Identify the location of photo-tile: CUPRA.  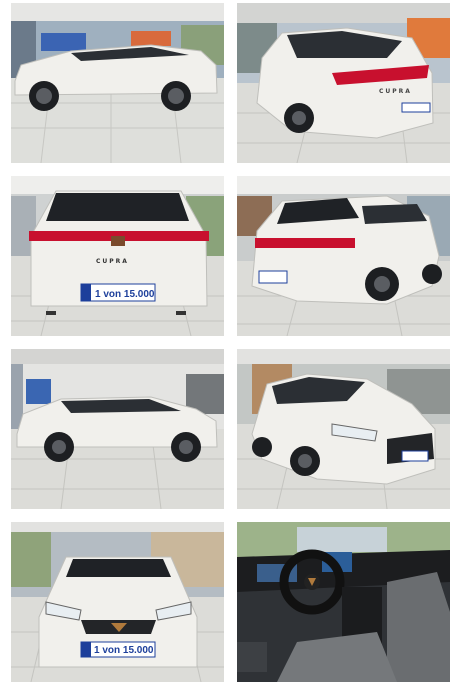
(343, 83).